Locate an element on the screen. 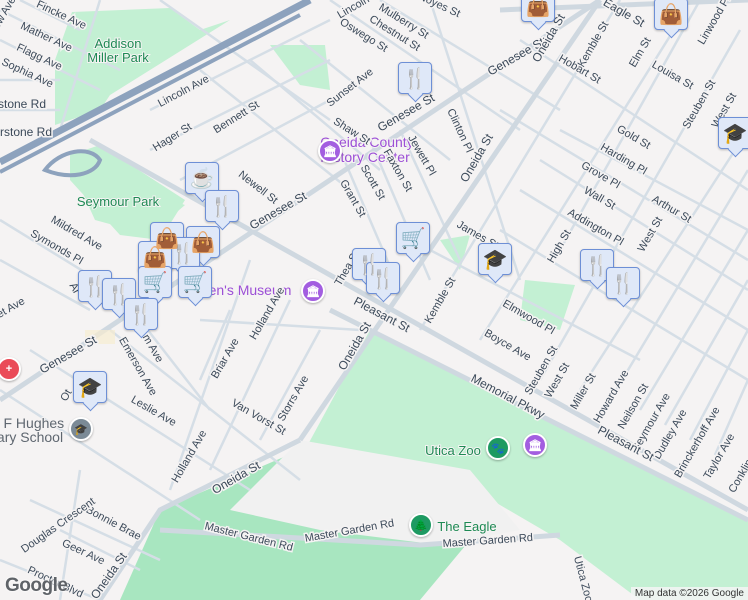 Image resolution: width=748 pixels, height=600 pixels. google-logo: Google is located at coordinates (36, 586).